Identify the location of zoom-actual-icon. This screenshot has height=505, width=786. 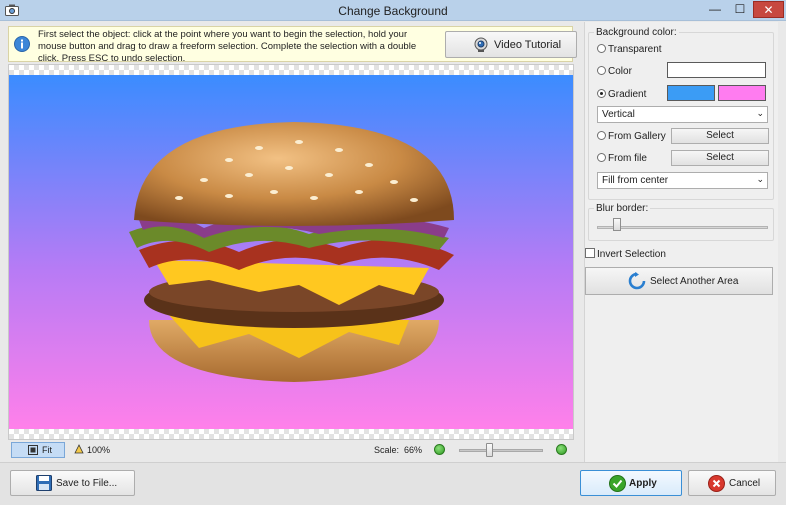
(79, 449).